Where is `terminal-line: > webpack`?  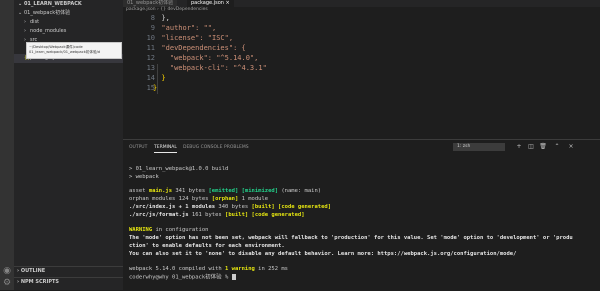 terminal-line: > webpack is located at coordinates (144, 177).